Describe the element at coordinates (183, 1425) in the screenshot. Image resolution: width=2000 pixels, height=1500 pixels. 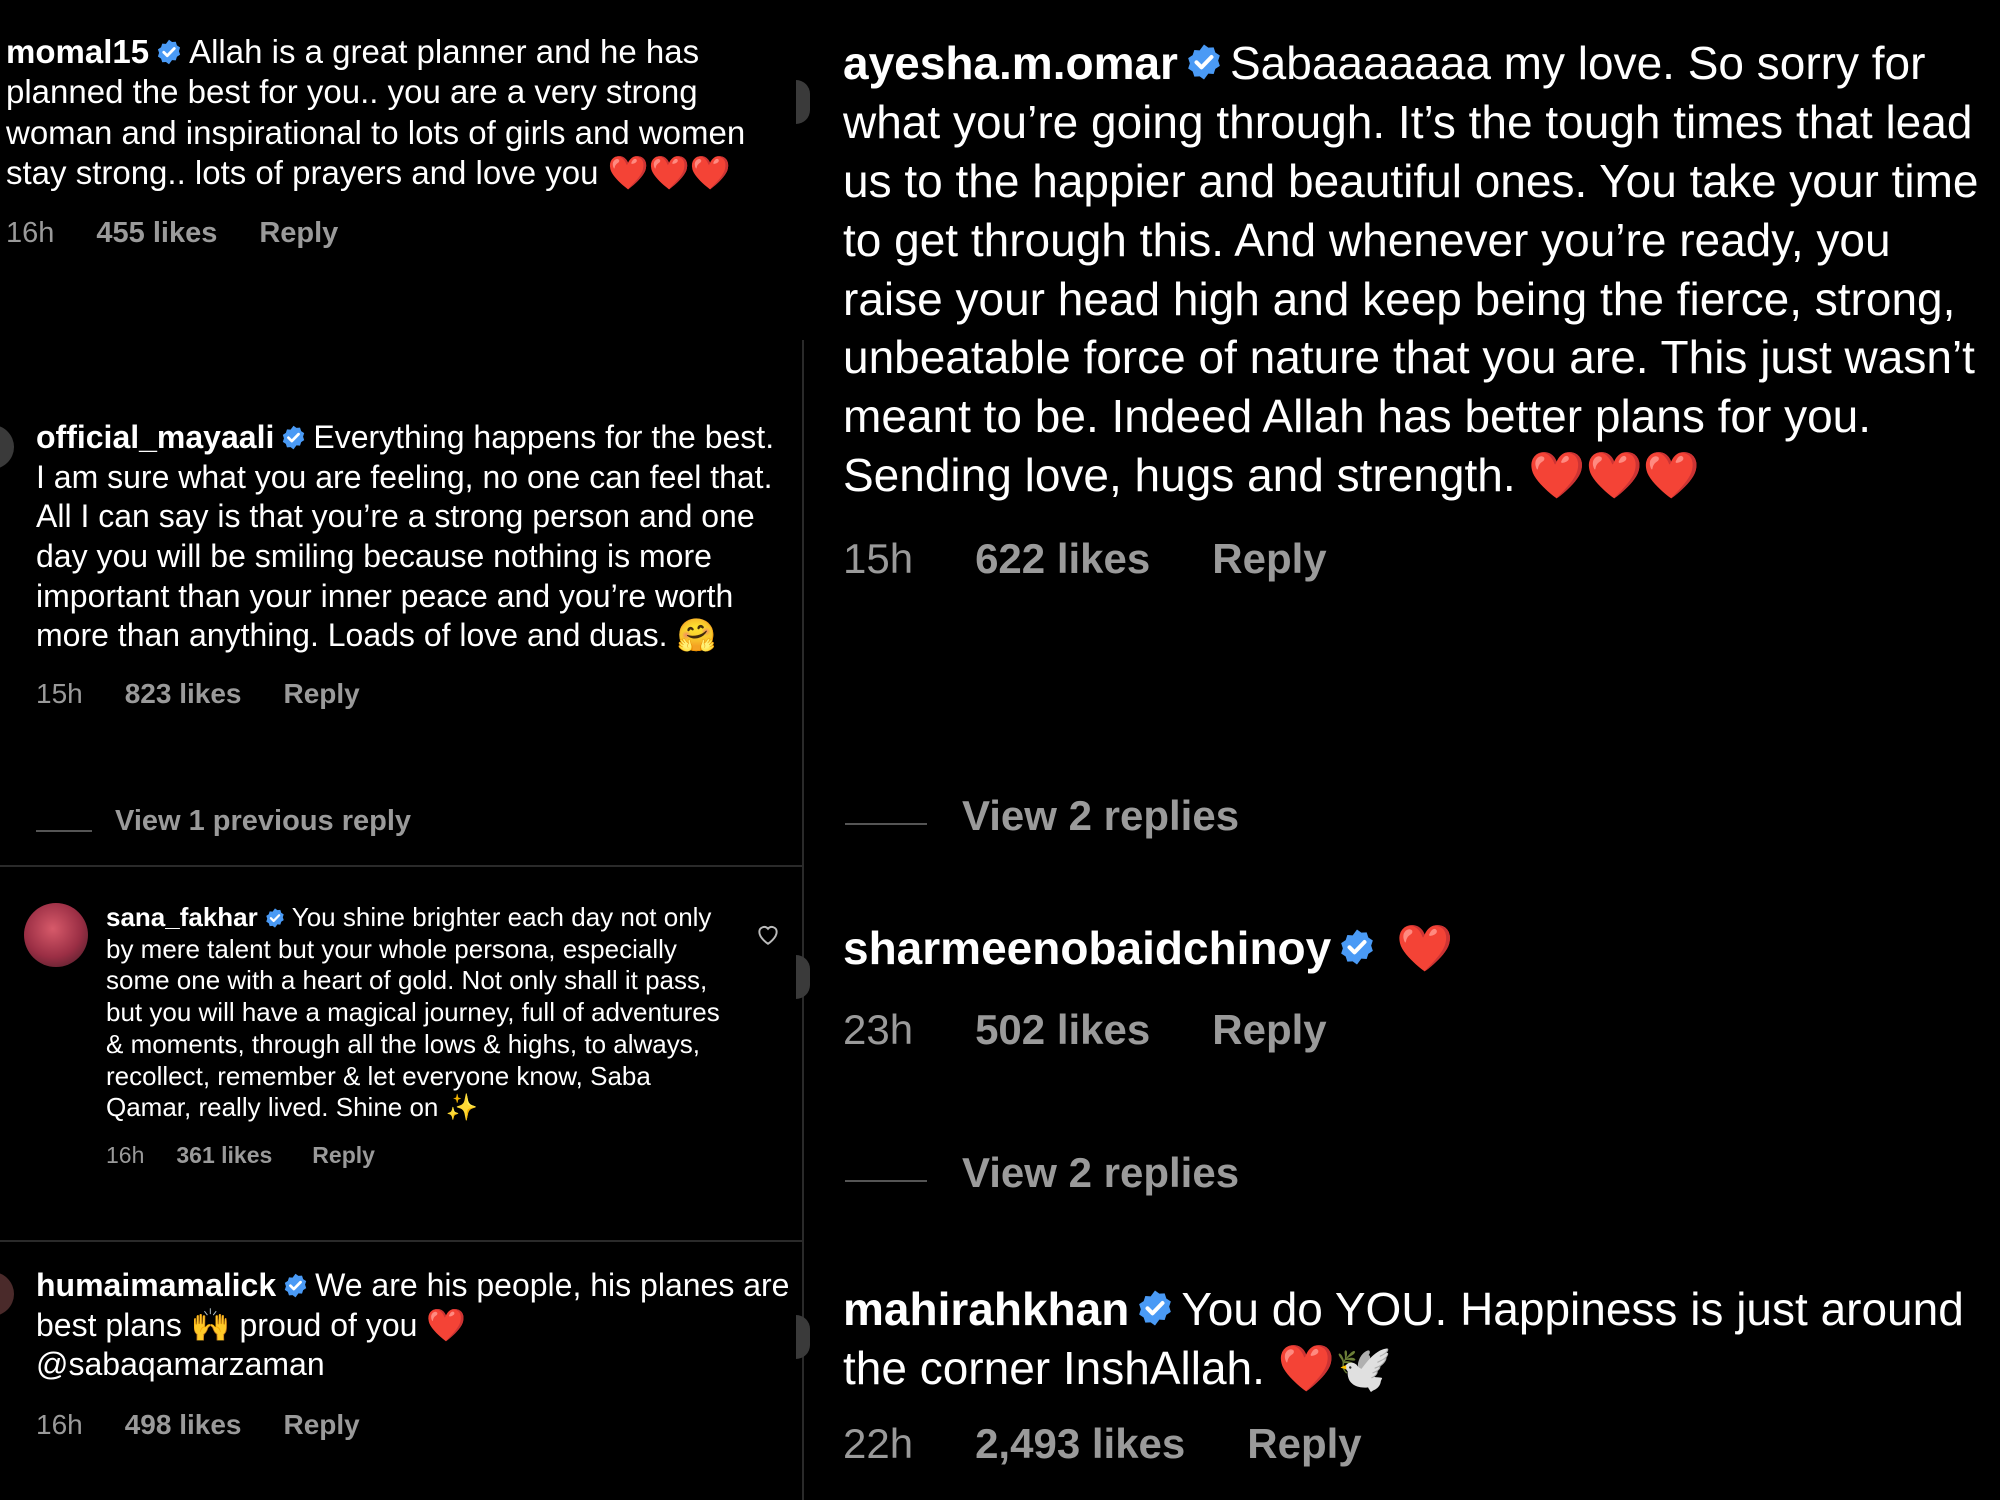
I see `like-count: 498 likes` at that location.